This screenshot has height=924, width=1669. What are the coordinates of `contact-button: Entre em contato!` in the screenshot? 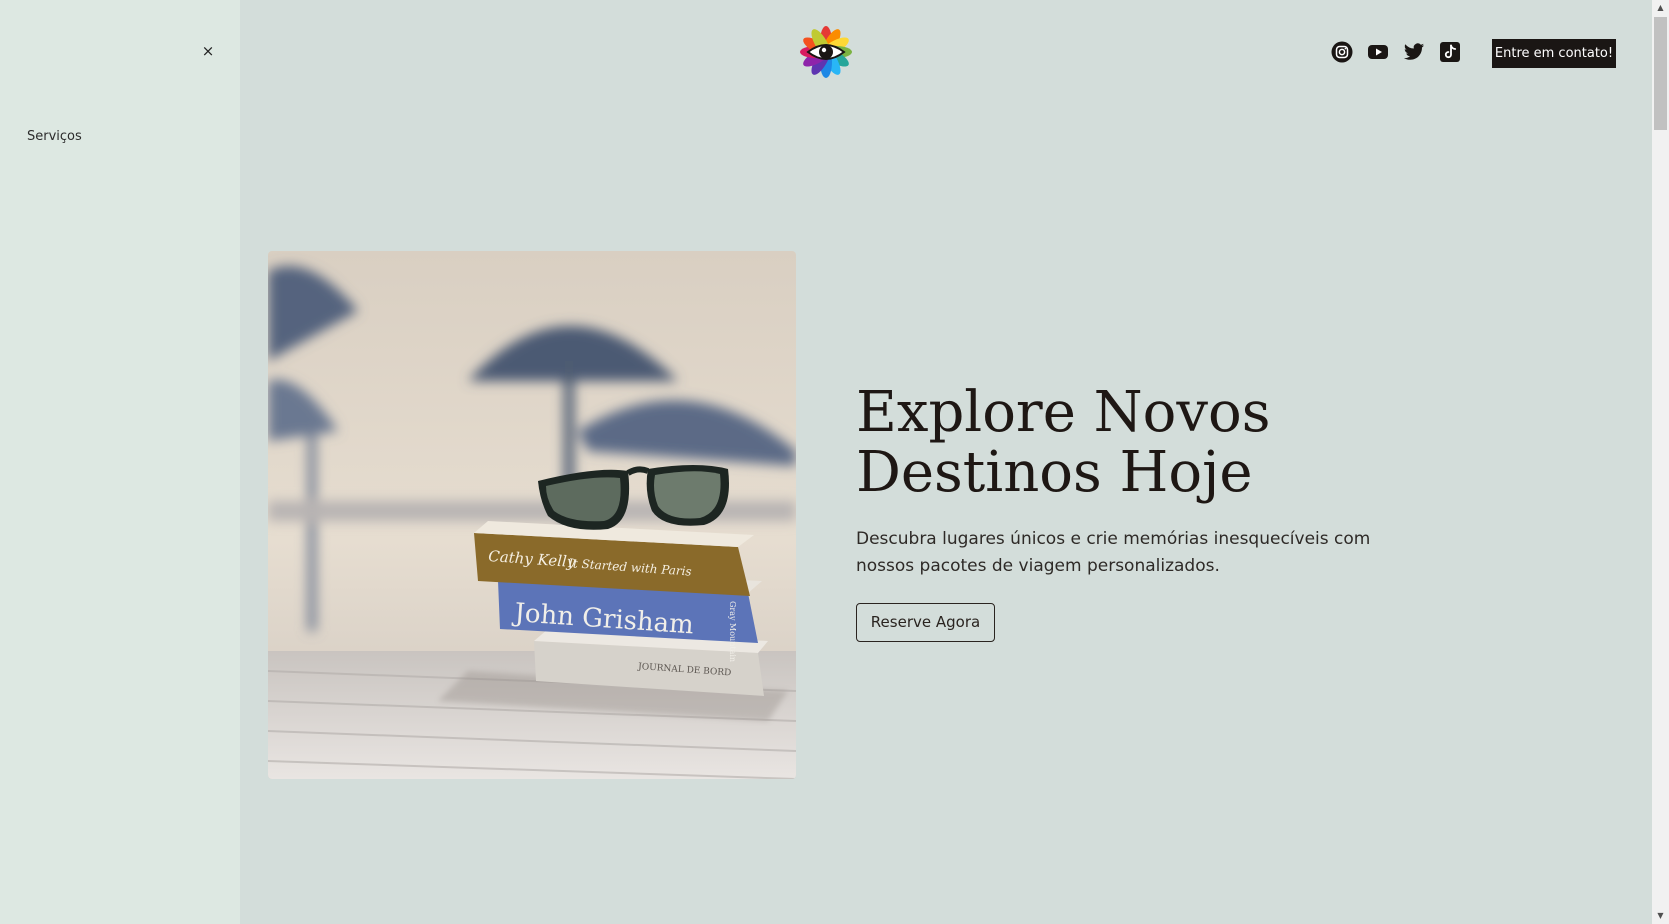 It's located at (1554, 53).